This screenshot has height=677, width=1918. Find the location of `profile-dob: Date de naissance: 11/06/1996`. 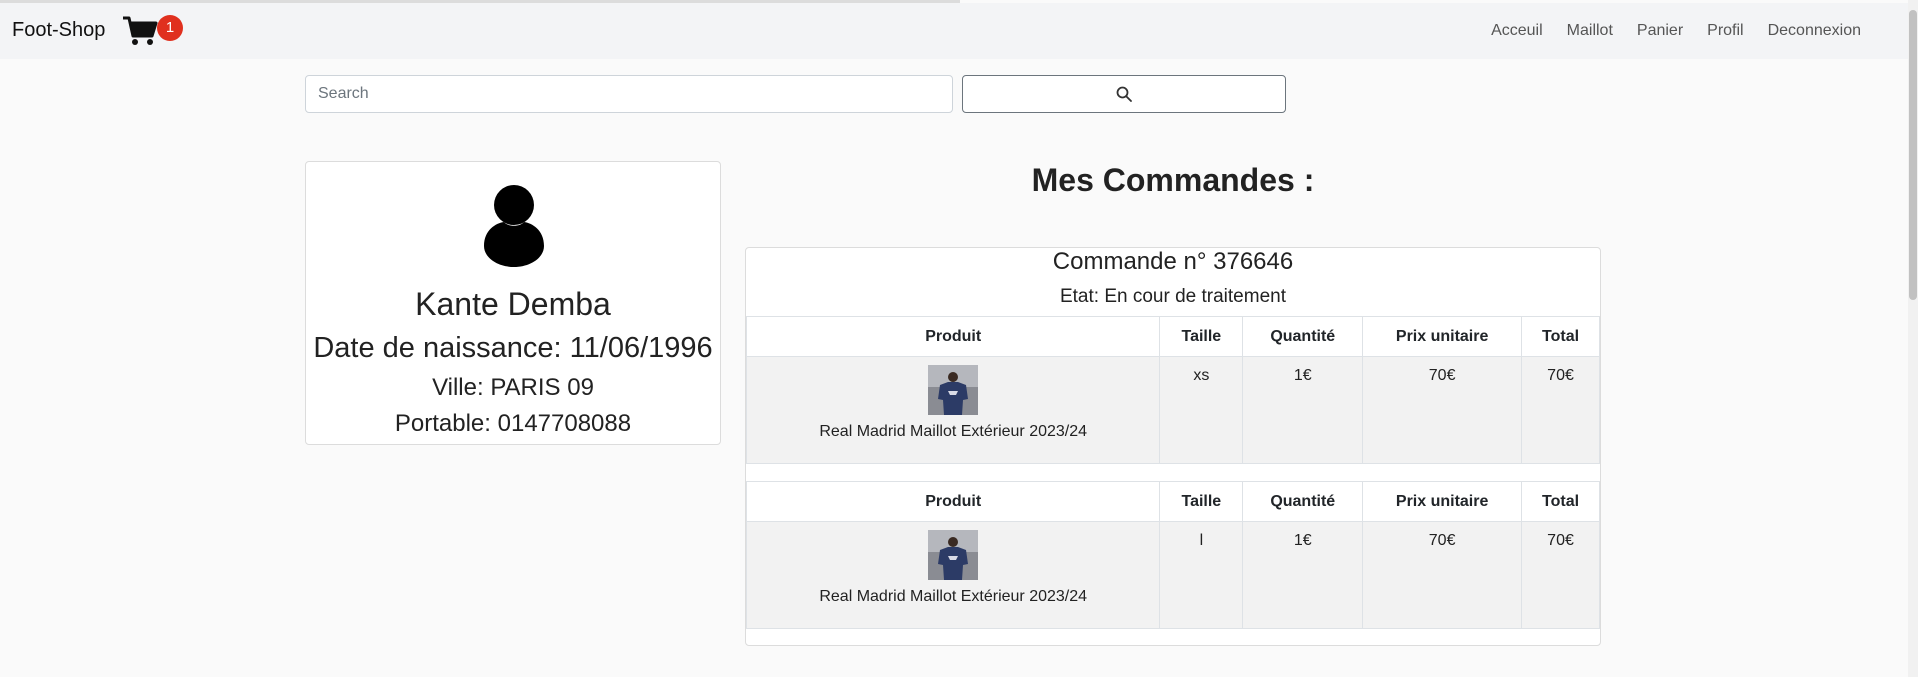

profile-dob: Date de naissance: 11/06/1996 is located at coordinates (513, 348).